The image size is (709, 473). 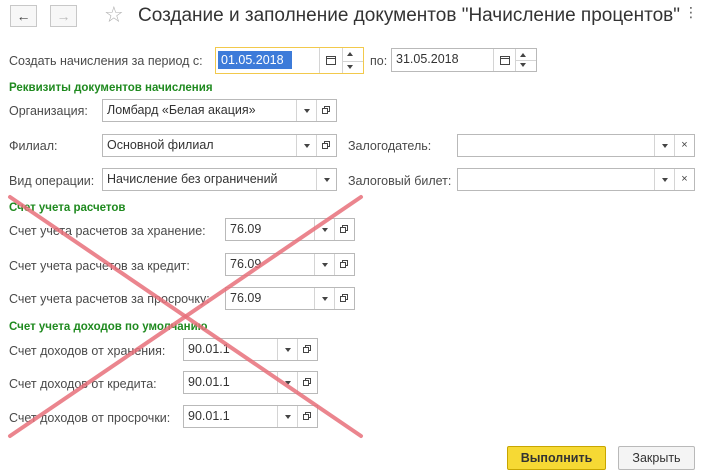 What do you see at coordinates (390, 146) in the screenshot?
I see `pledger-label: Залогодатель:` at bounding box center [390, 146].